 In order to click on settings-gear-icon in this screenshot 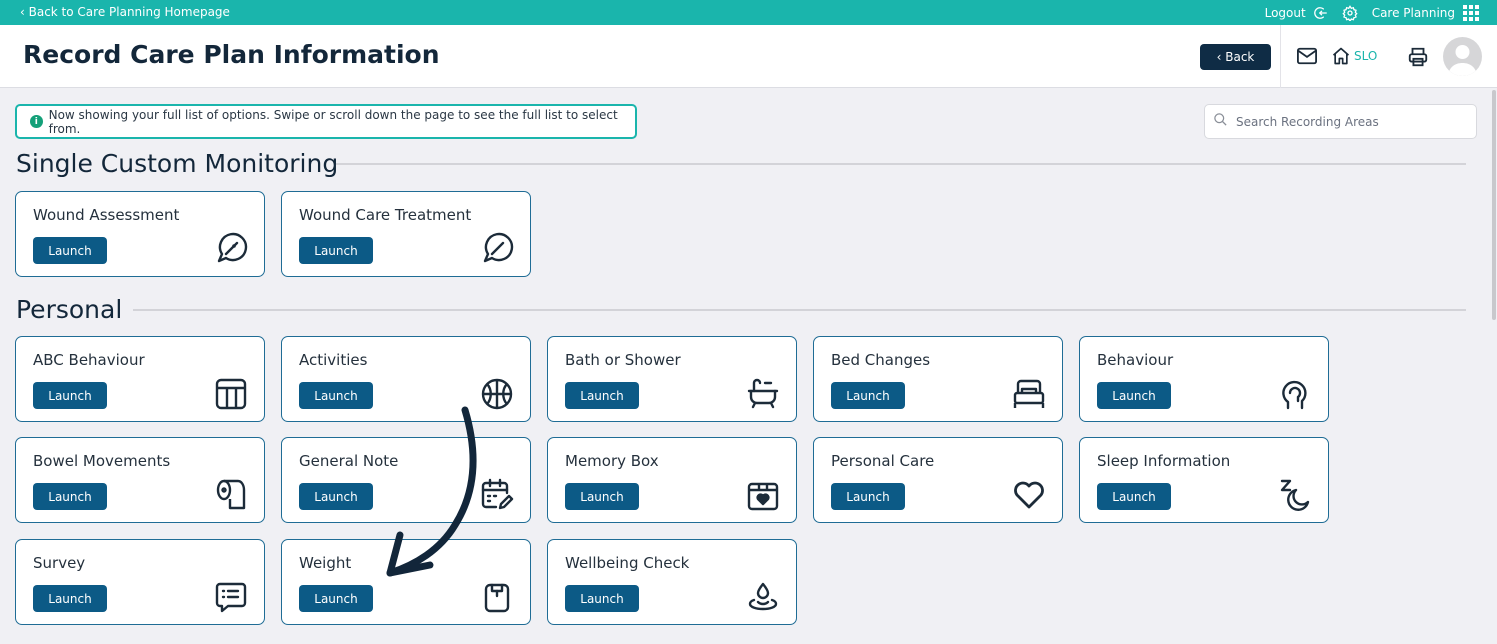, I will do `click(1350, 12)`.